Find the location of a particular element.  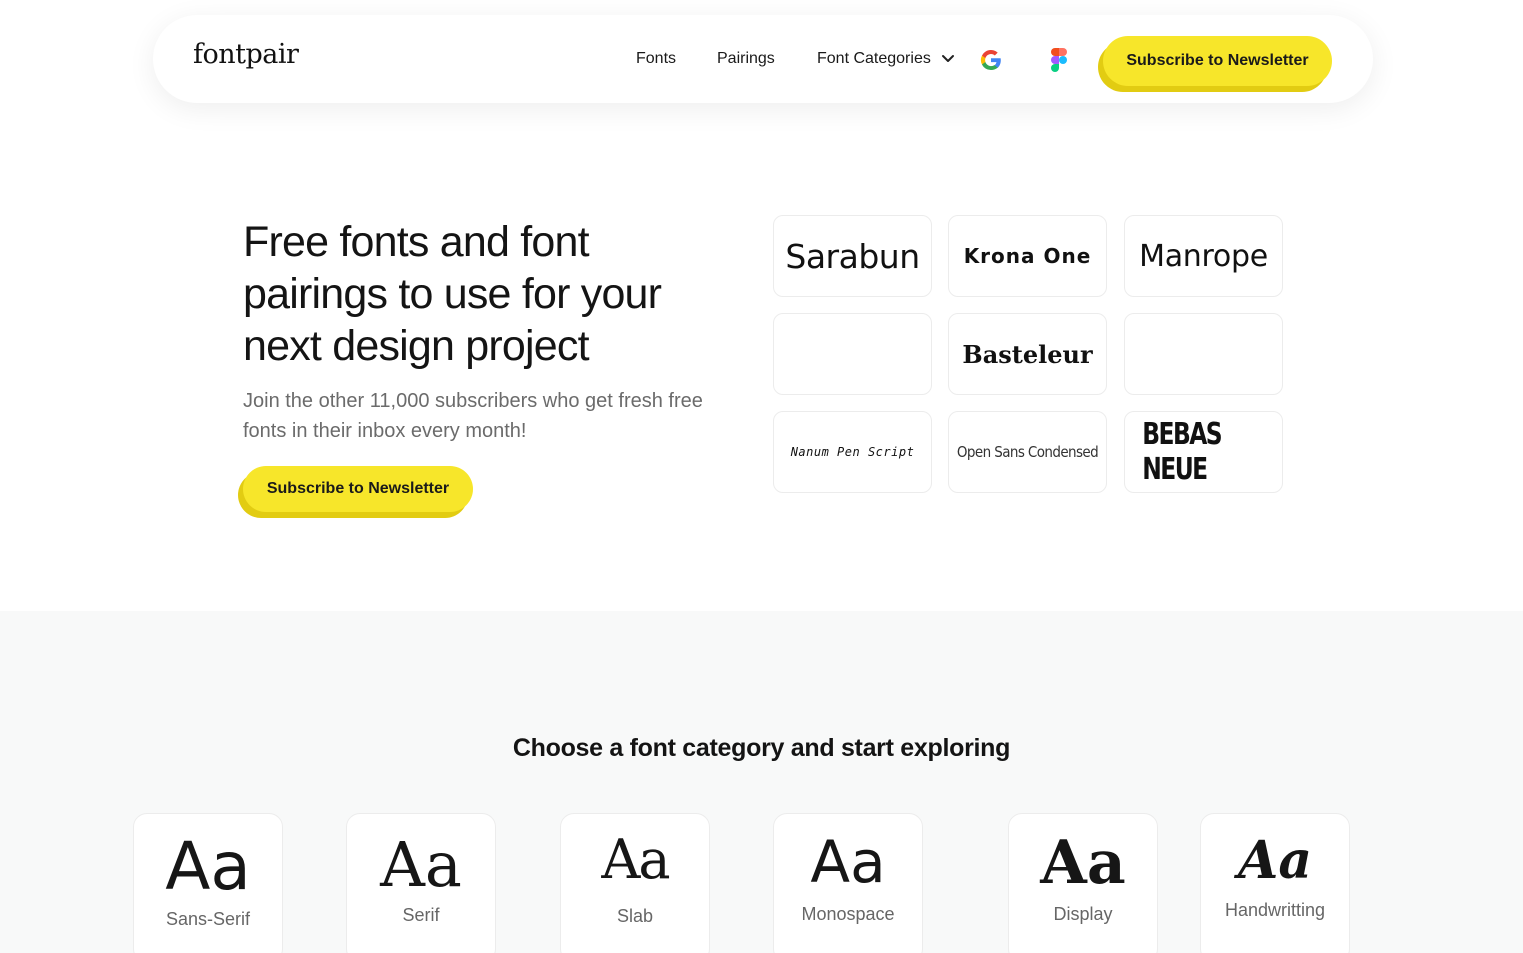

category-label: Slab is located at coordinates (635, 916).